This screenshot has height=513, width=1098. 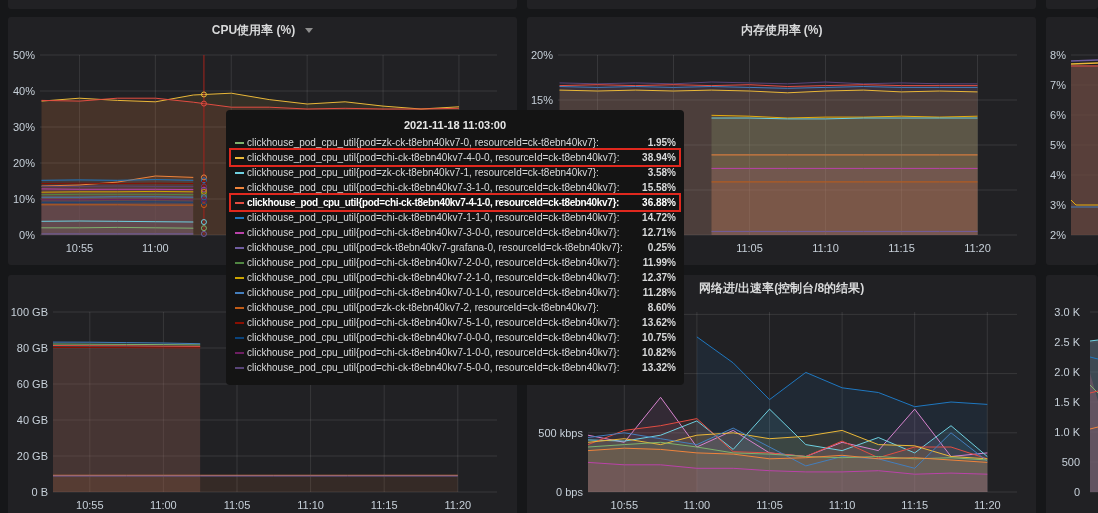 I want to click on series-value: 12.71%, so click(x=659, y=232).